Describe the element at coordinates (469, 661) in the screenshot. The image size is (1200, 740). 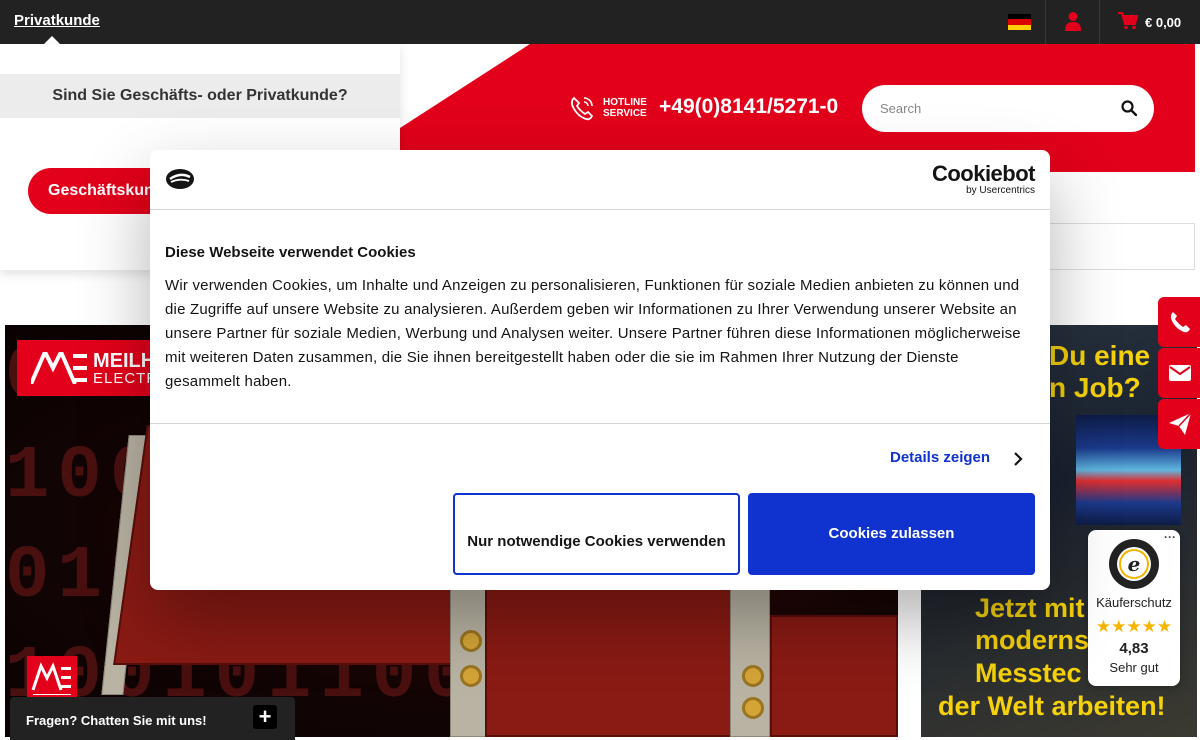
I see `card-bracket` at that location.